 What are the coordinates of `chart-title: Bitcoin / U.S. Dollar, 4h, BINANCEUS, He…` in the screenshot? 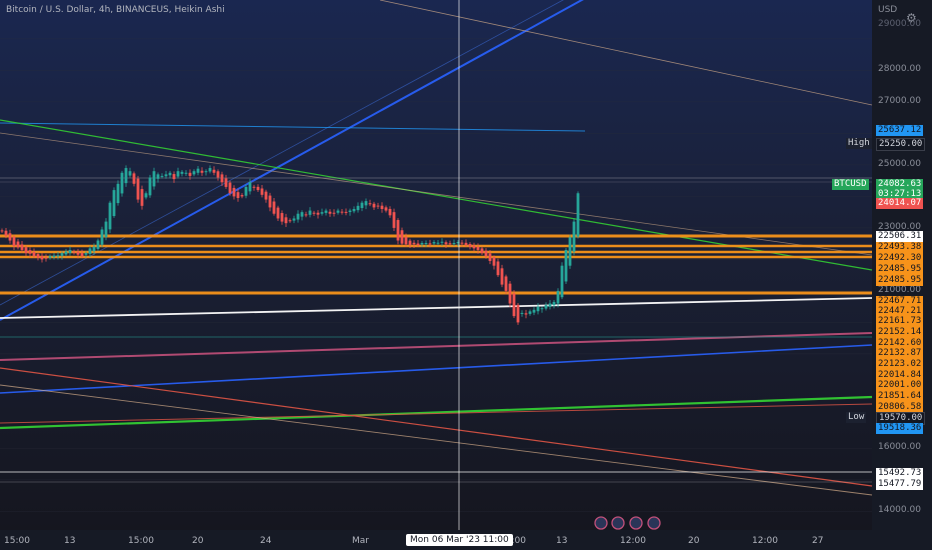 It's located at (115, 10).